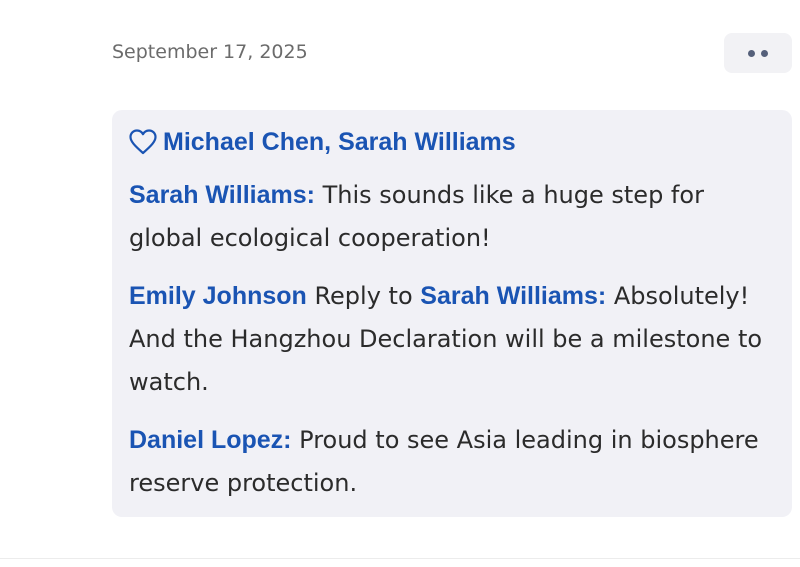  Describe the element at coordinates (400, 558) in the screenshot. I see `divider` at that location.